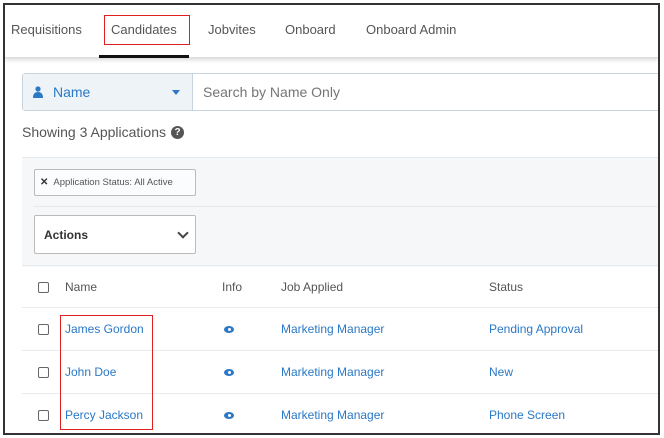 Image resolution: width=664 pixels, height=438 pixels. I want to click on results-summary: Showing 3 Applications ?, so click(103, 132).